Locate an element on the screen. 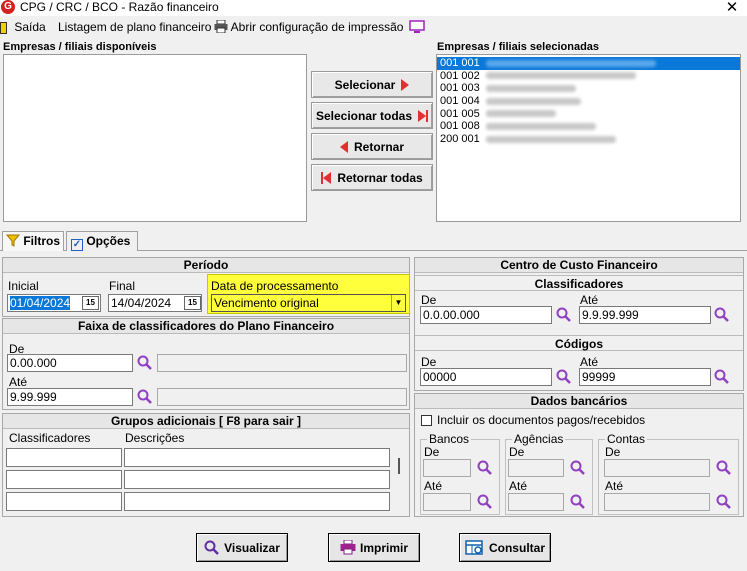 The height and width of the screenshot is (571, 747). close-button: ✕ is located at coordinates (732, 8).